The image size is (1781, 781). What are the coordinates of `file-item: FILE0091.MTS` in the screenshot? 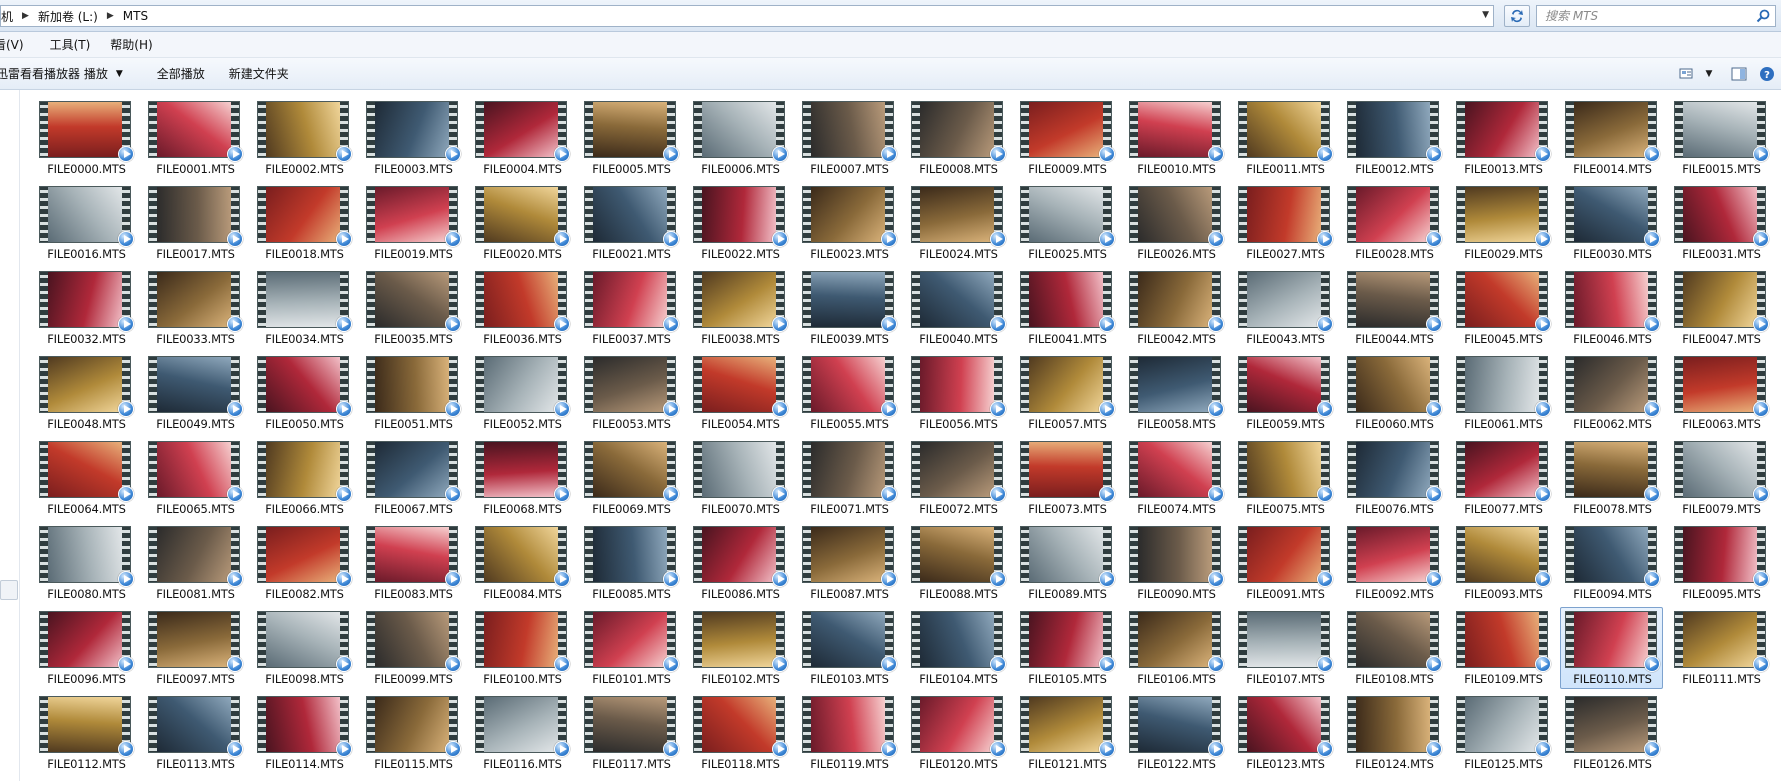 It's located at (1284, 563).